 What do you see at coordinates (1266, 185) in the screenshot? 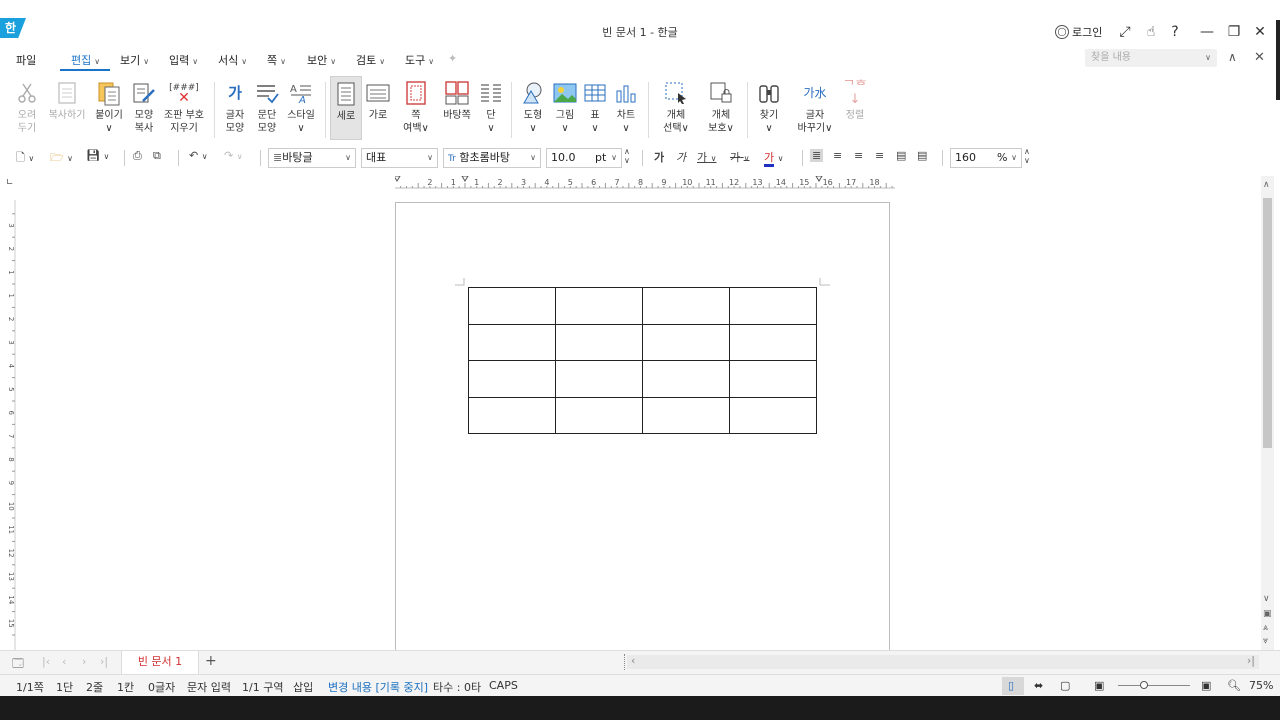
I see `scroll-up-icon: ∧` at bounding box center [1266, 185].